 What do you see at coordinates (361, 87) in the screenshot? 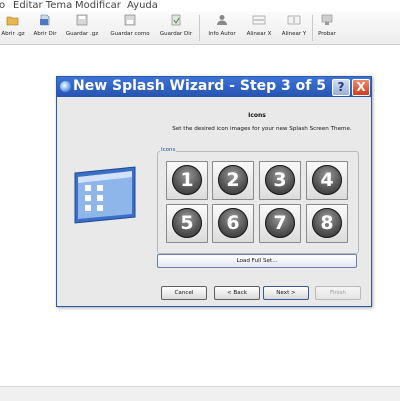
I see `close-button: X` at bounding box center [361, 87].